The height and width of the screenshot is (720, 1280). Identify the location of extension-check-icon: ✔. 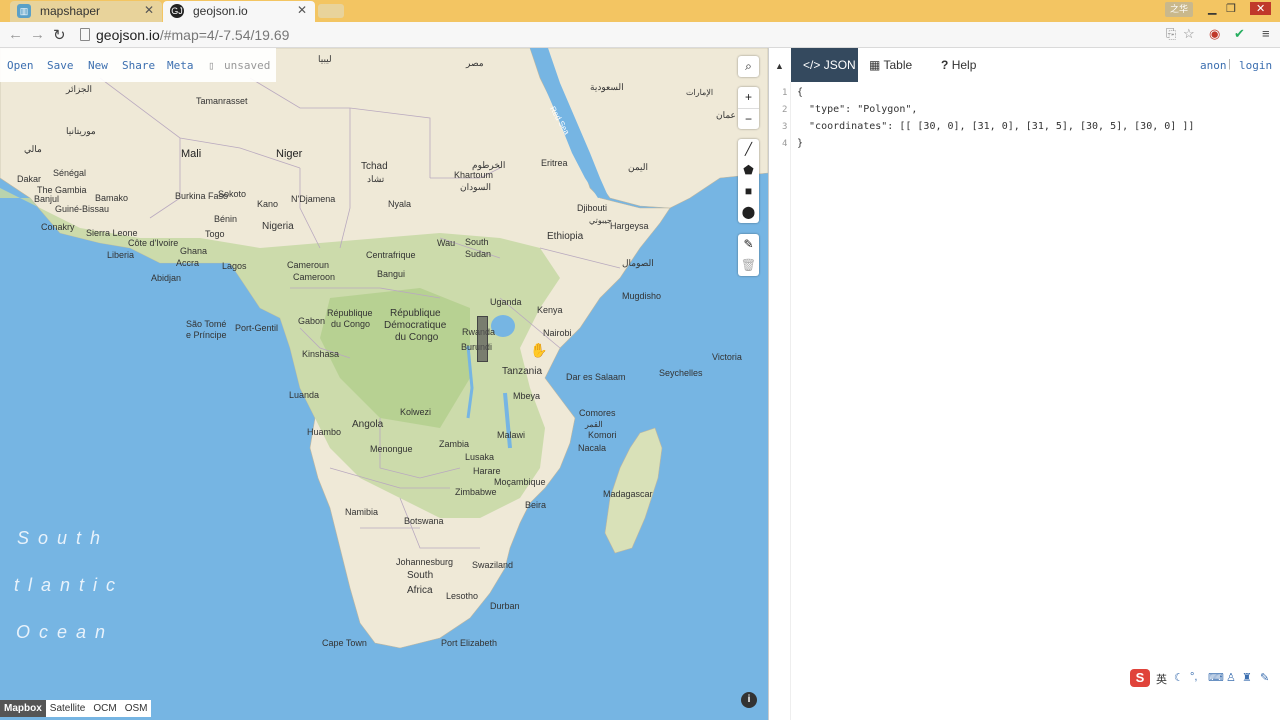
(1239, 34).